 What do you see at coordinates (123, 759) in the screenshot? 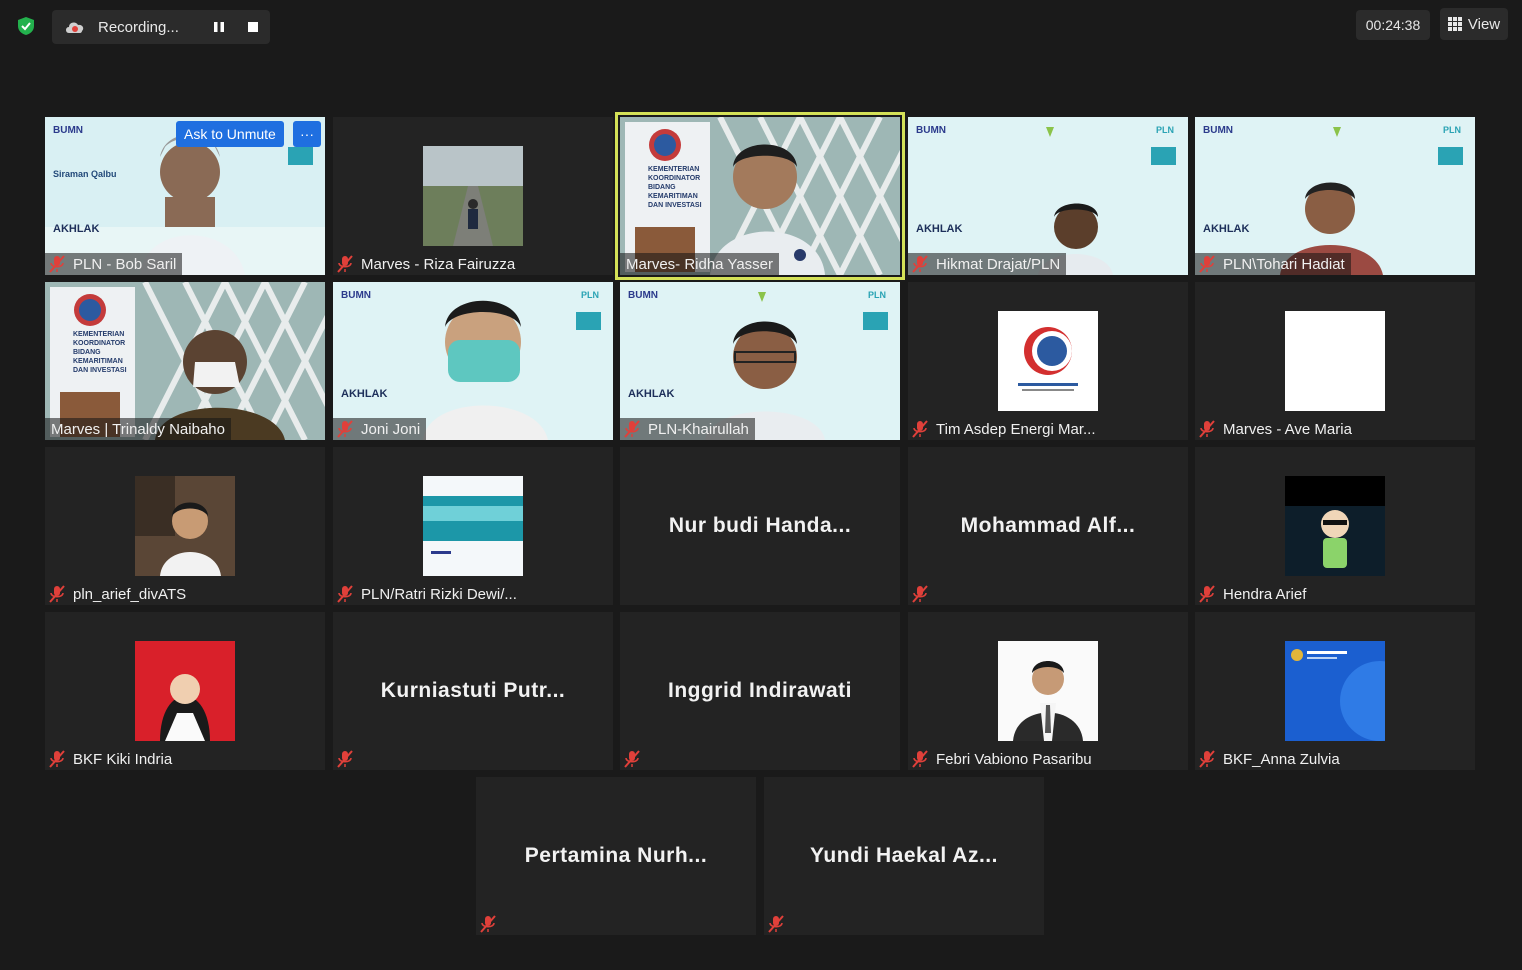
I see `participant-name: BKF Kiki Indria` at bounding box center [123, 759].